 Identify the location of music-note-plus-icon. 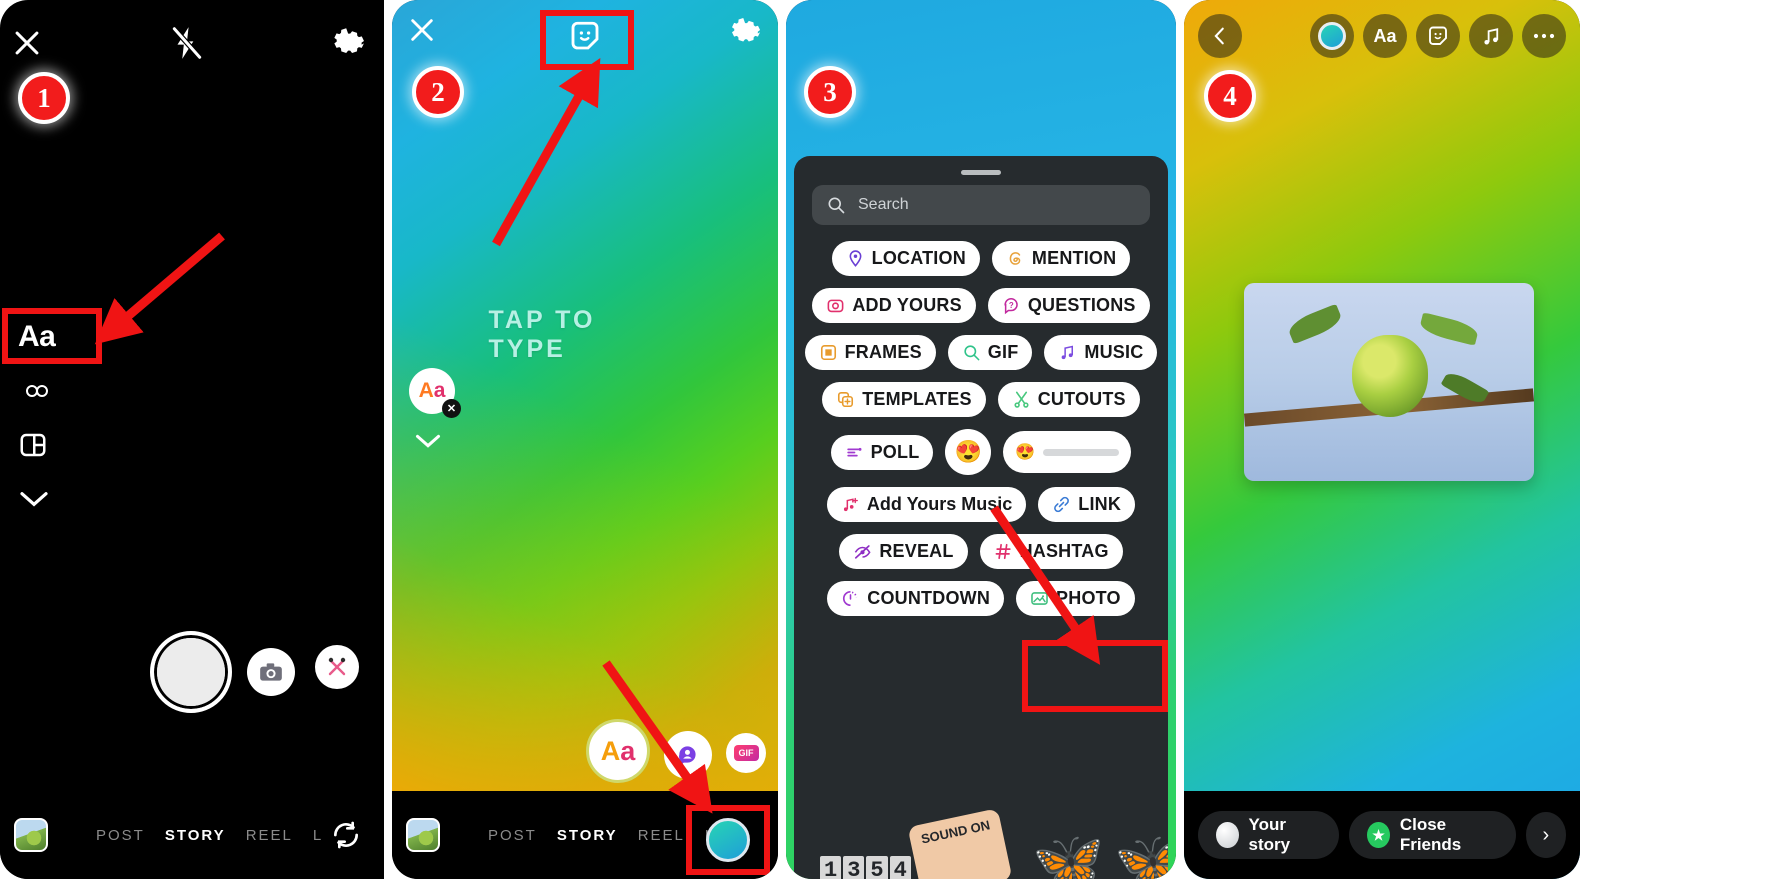
(850, 504).